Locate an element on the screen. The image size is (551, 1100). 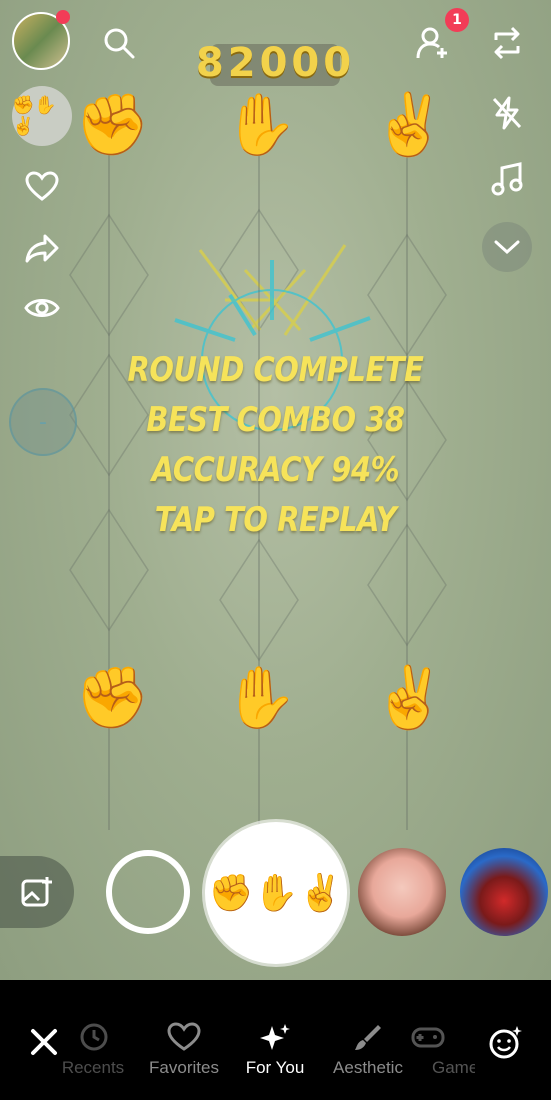
lens-explorer-icon is located at coordinates (506, 1042).